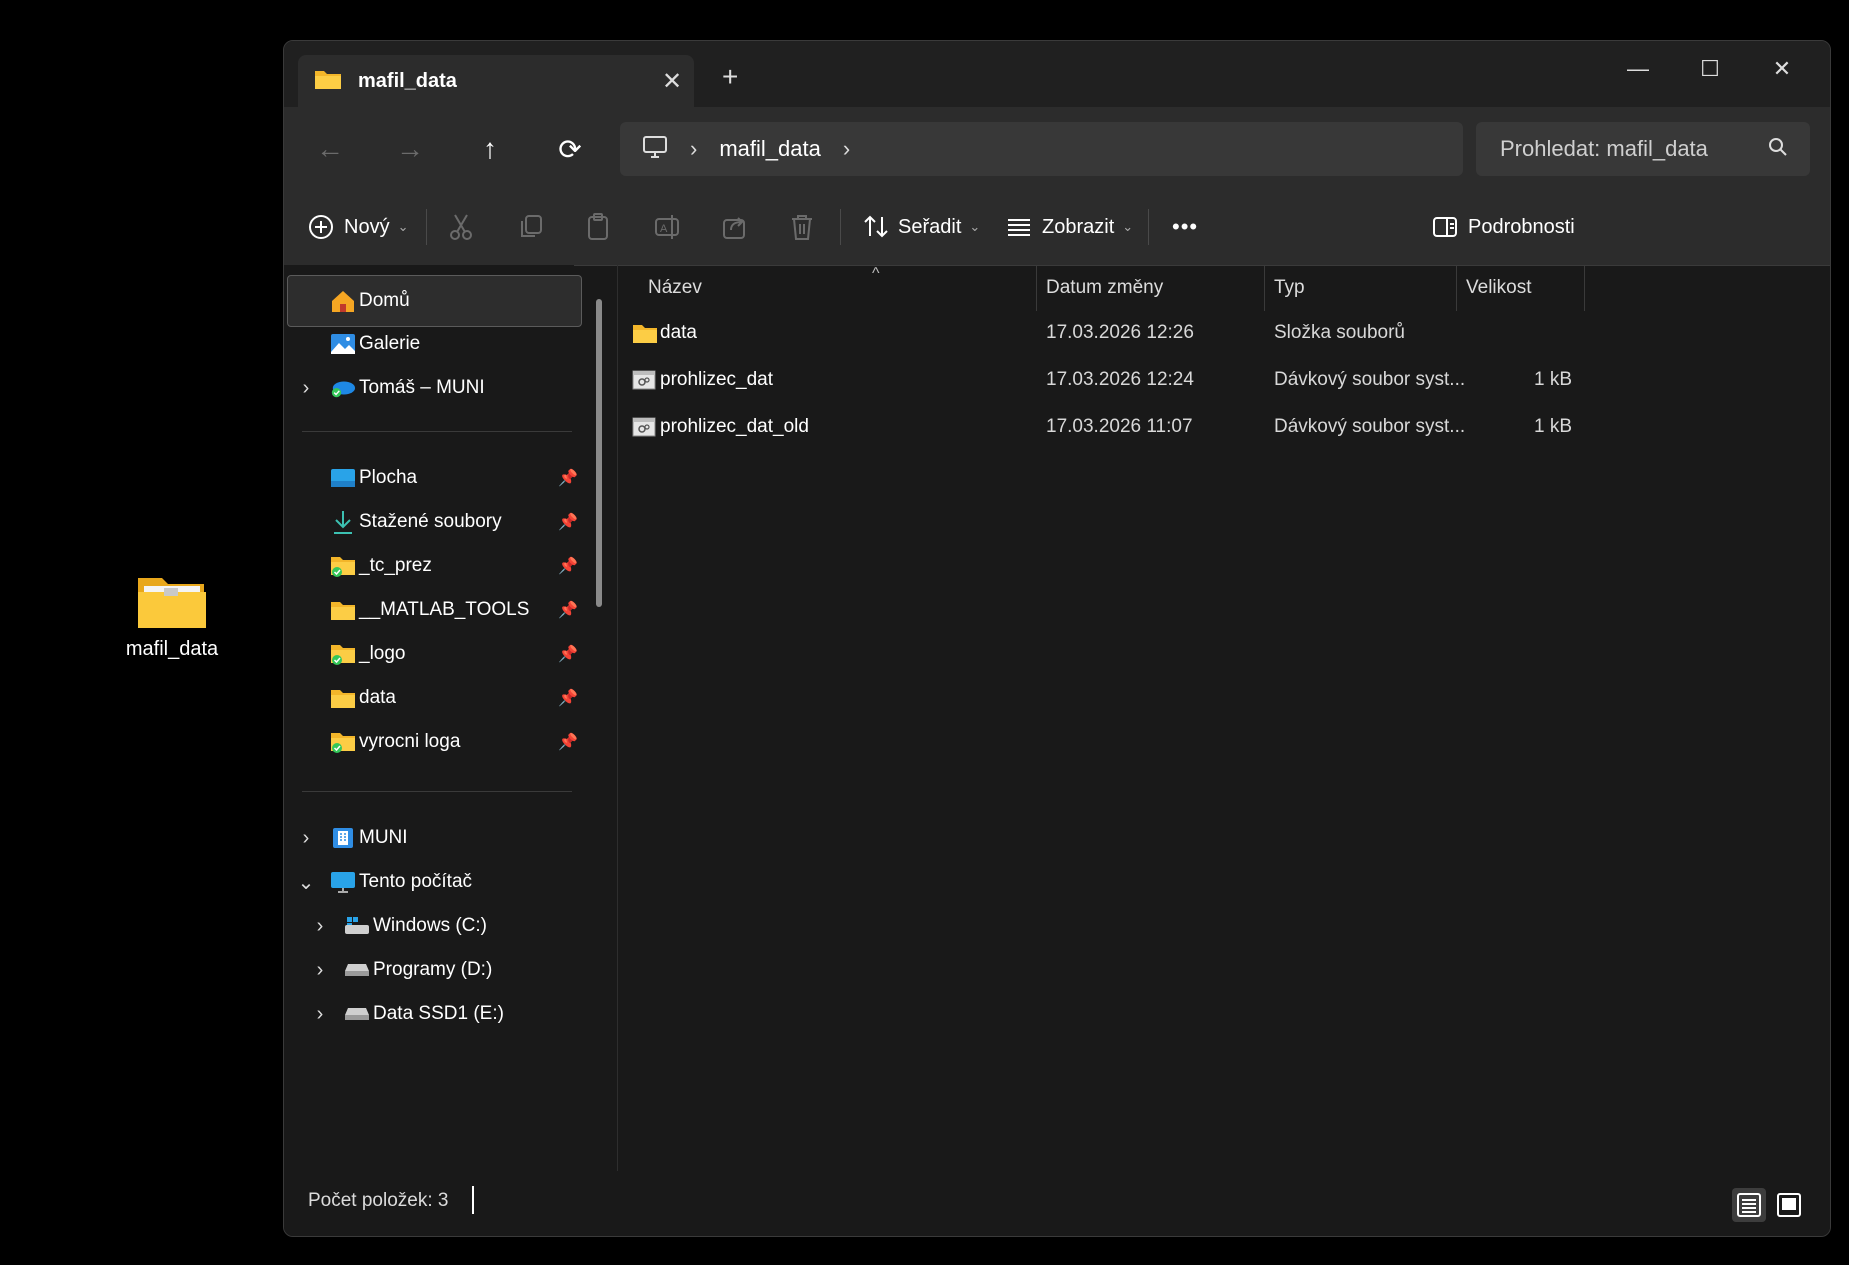 This screenshot has width=1849, height=1265. Describe the element at coordinates (1120, 379) in the screenshot. I see `file-date: 17.03.2026 12:24` at that location.